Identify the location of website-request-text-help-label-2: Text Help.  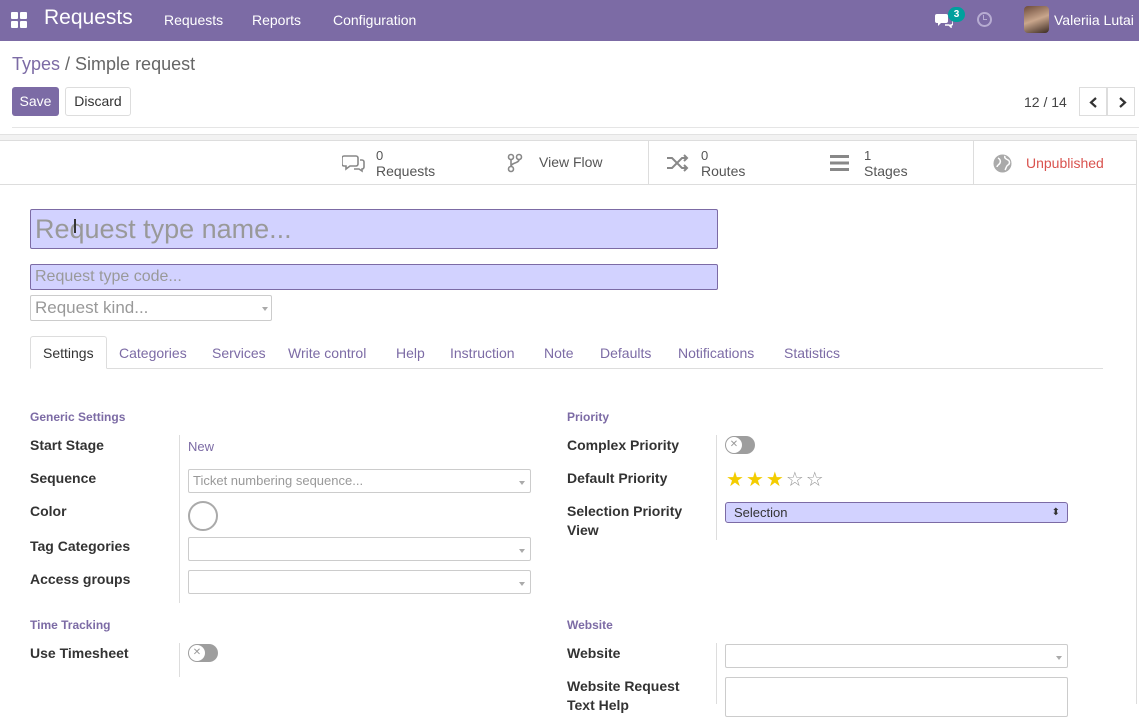
(598, 705).